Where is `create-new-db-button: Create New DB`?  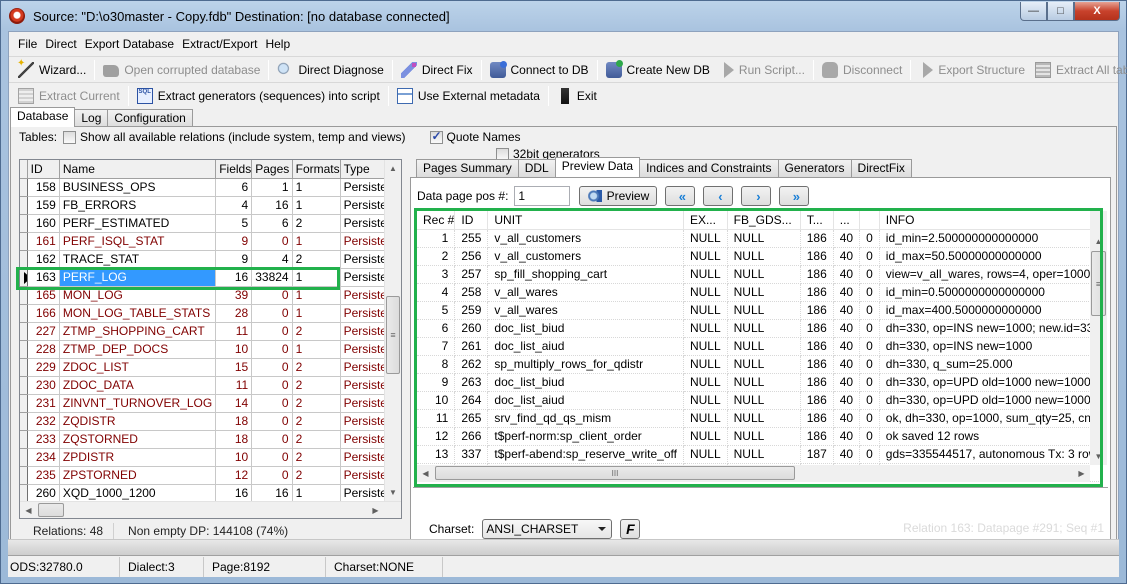
create-new-db-button: Create New DB is located at coordinates (658, 70).